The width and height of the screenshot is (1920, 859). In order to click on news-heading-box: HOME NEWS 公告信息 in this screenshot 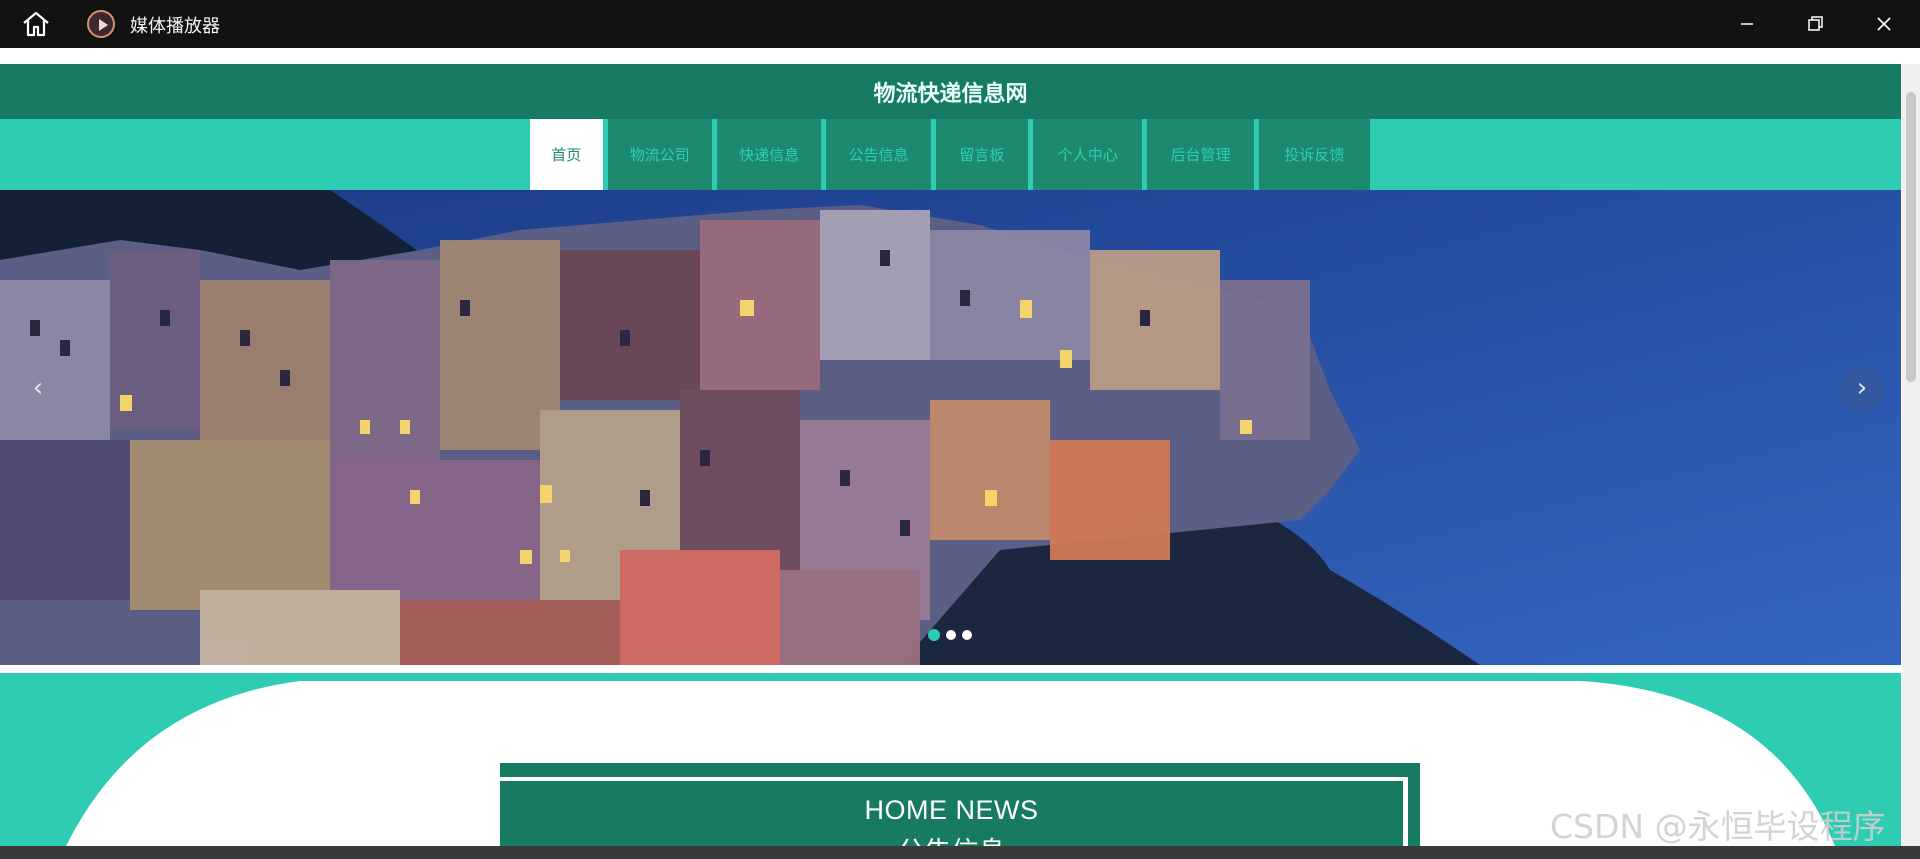, I will do `click(960, 811)`.